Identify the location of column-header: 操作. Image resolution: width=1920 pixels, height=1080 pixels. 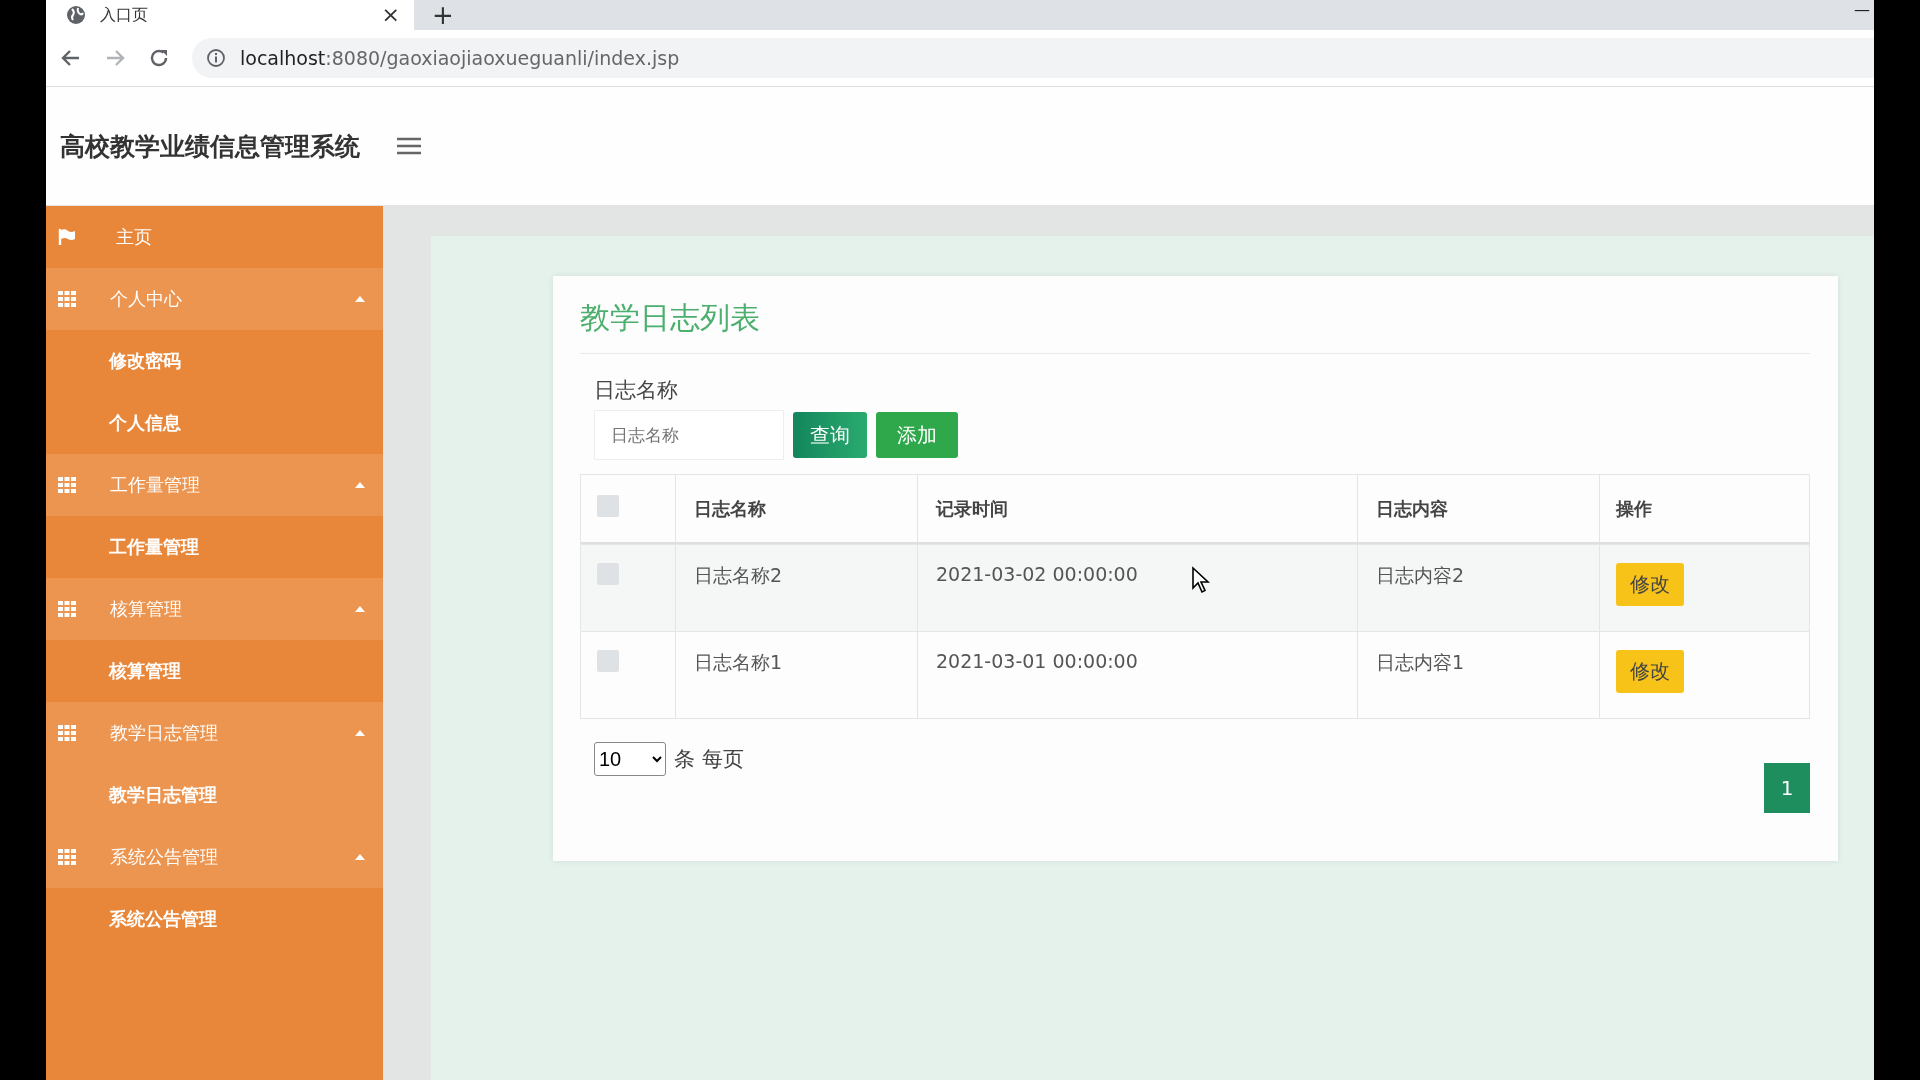
(1634, 508).